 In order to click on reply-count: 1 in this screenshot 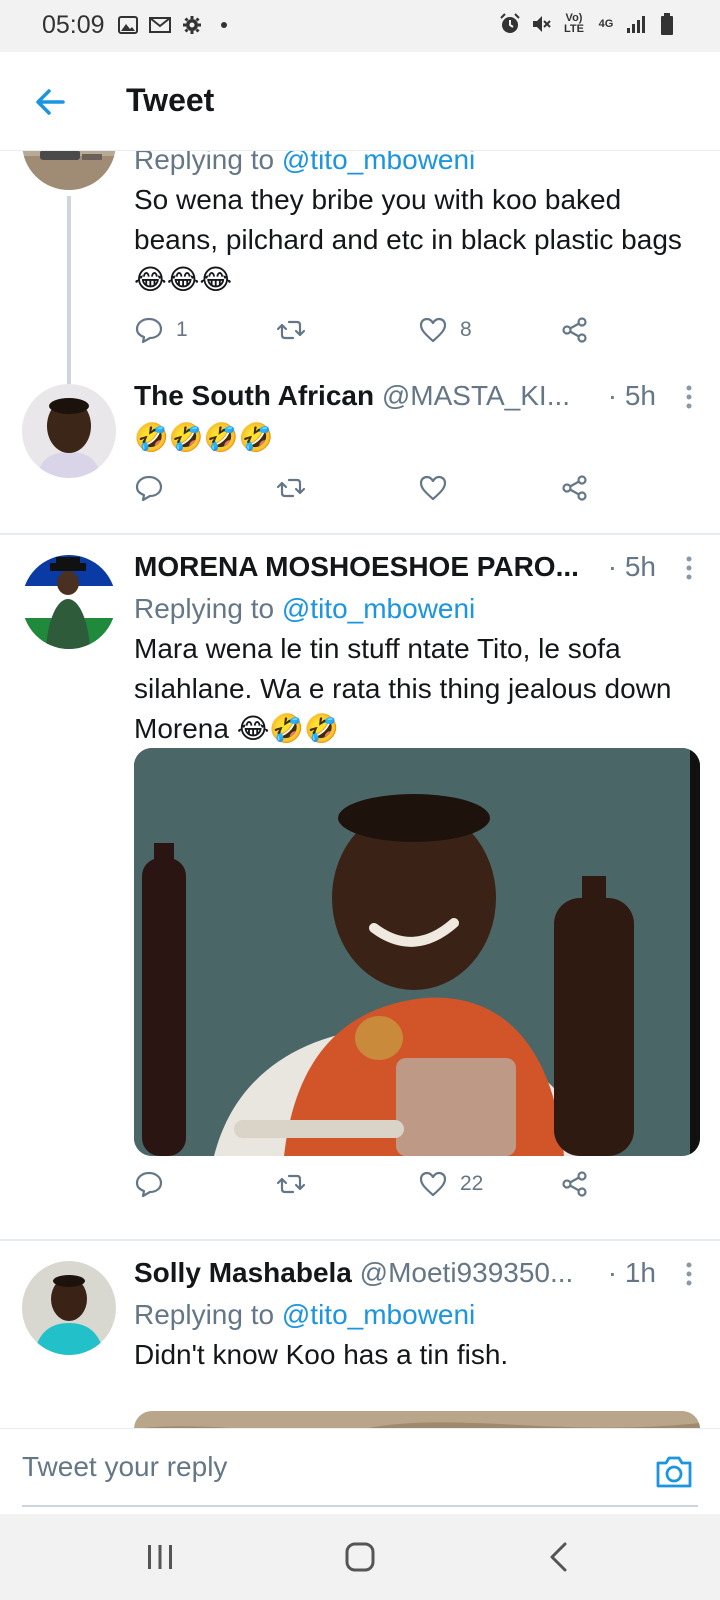, I will do `click(182, 329)`.